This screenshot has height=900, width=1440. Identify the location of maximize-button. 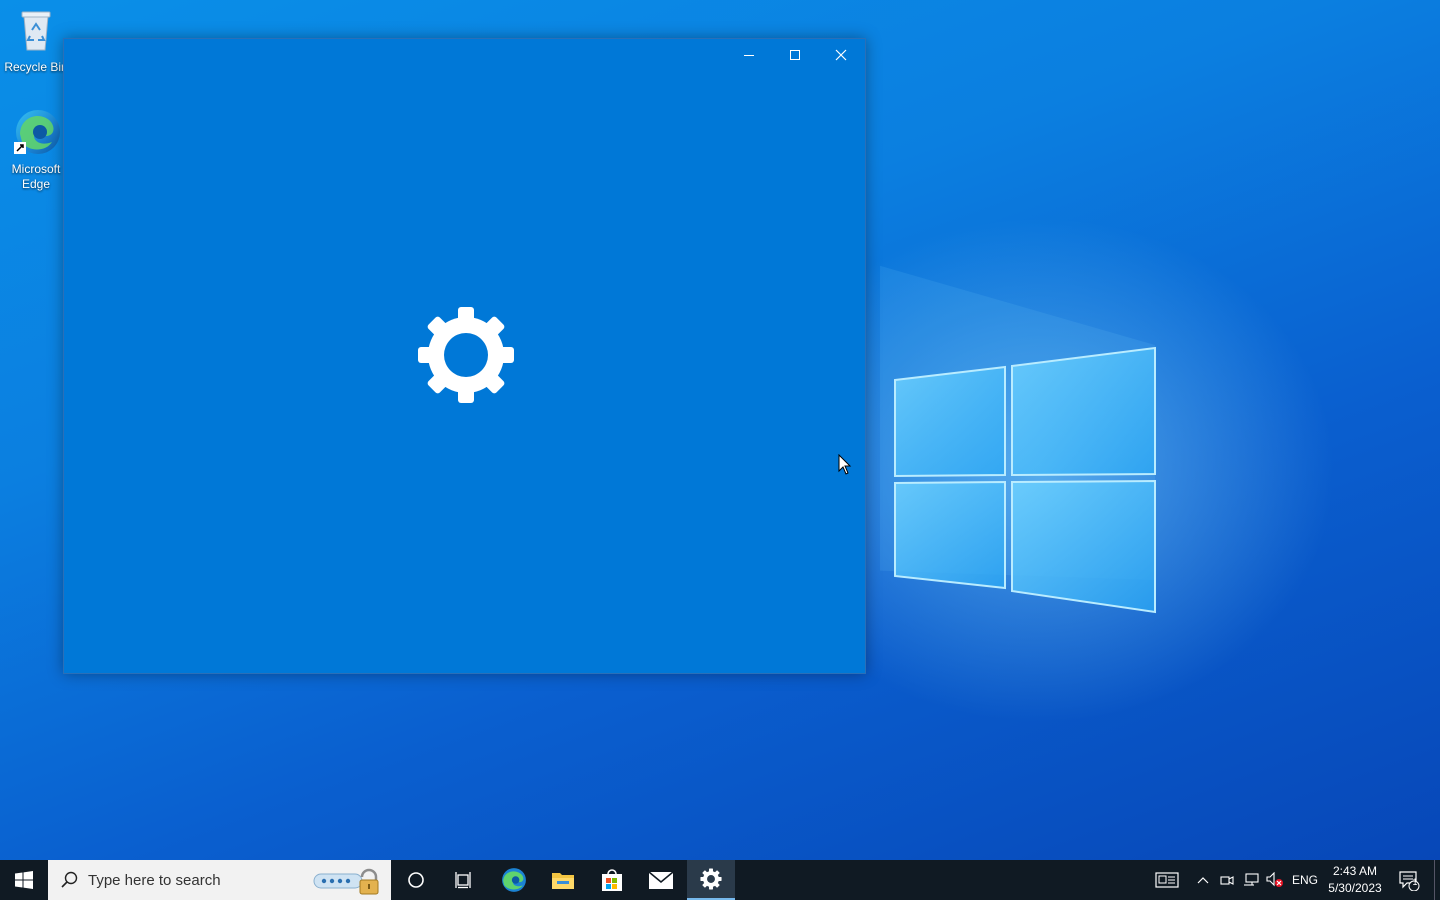
(795, 55).